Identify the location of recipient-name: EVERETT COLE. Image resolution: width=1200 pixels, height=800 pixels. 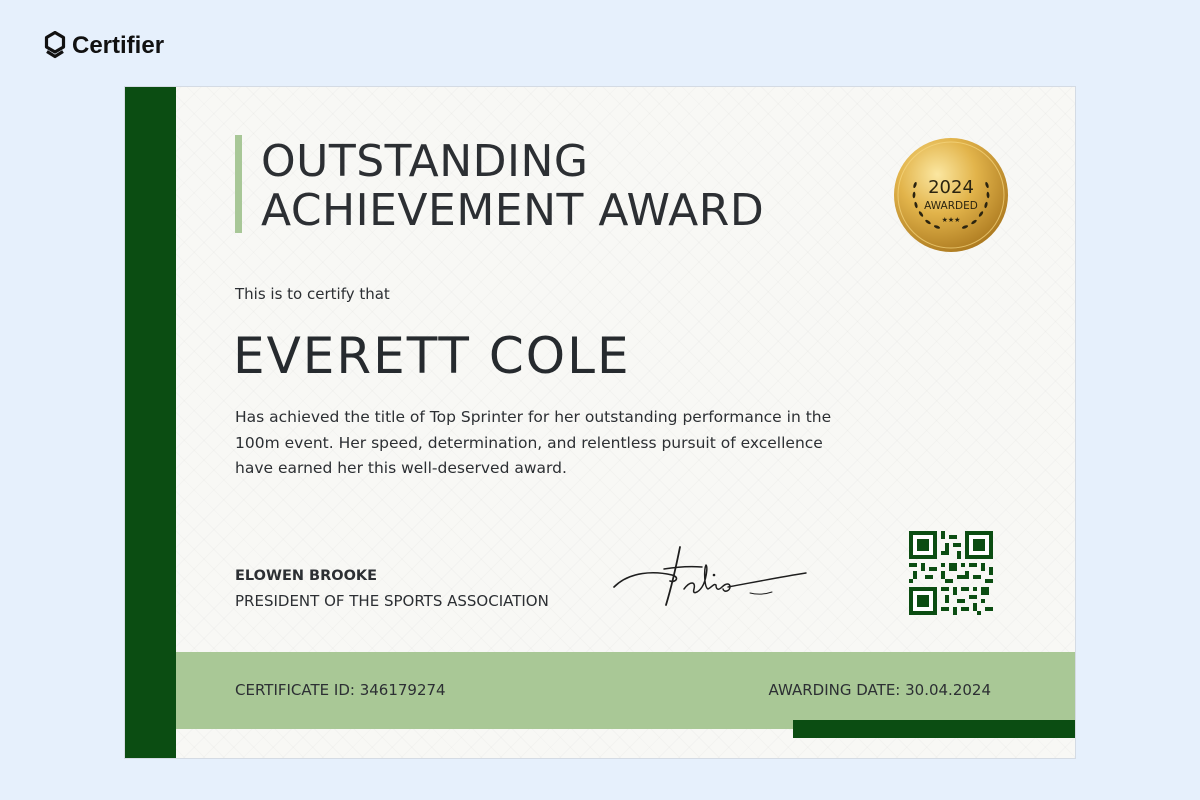
(432, 356).